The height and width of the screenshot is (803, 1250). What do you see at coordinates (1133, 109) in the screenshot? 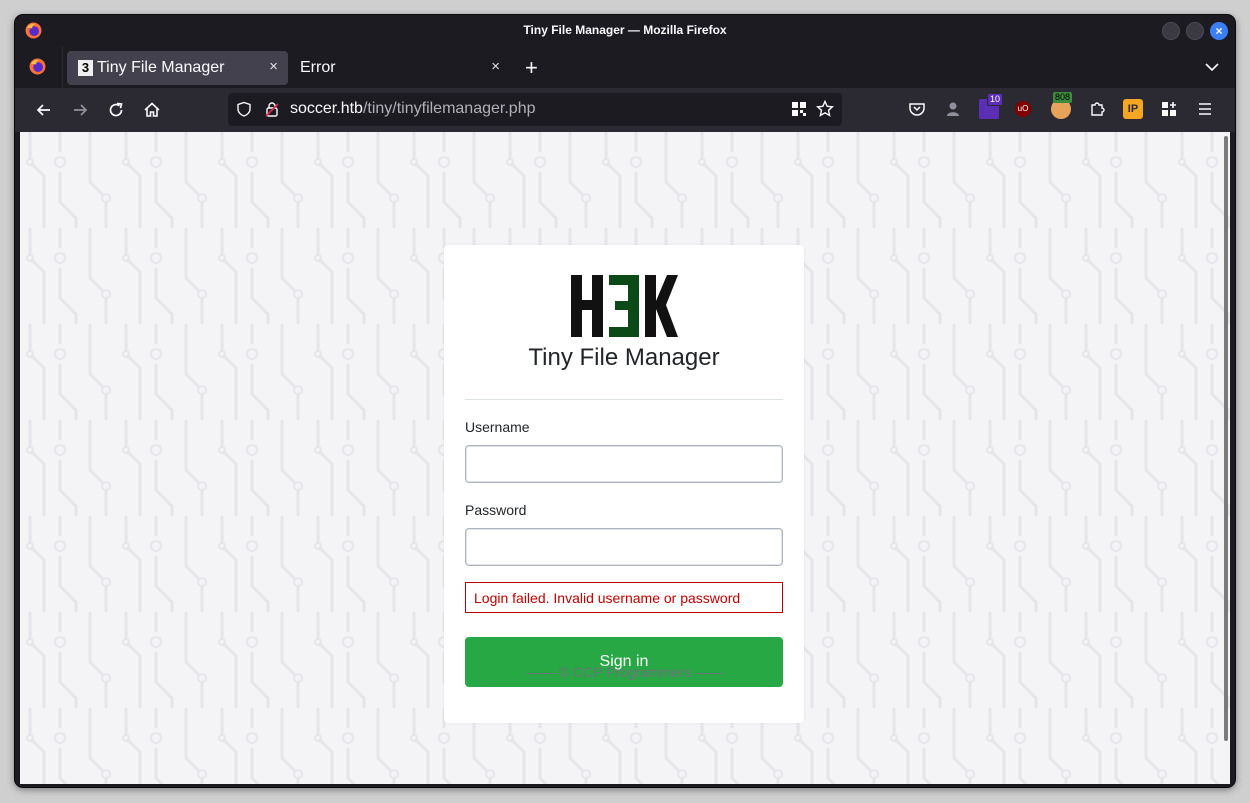
I see `ip-extension-icon: IP` at bounding box center [1133, 109].